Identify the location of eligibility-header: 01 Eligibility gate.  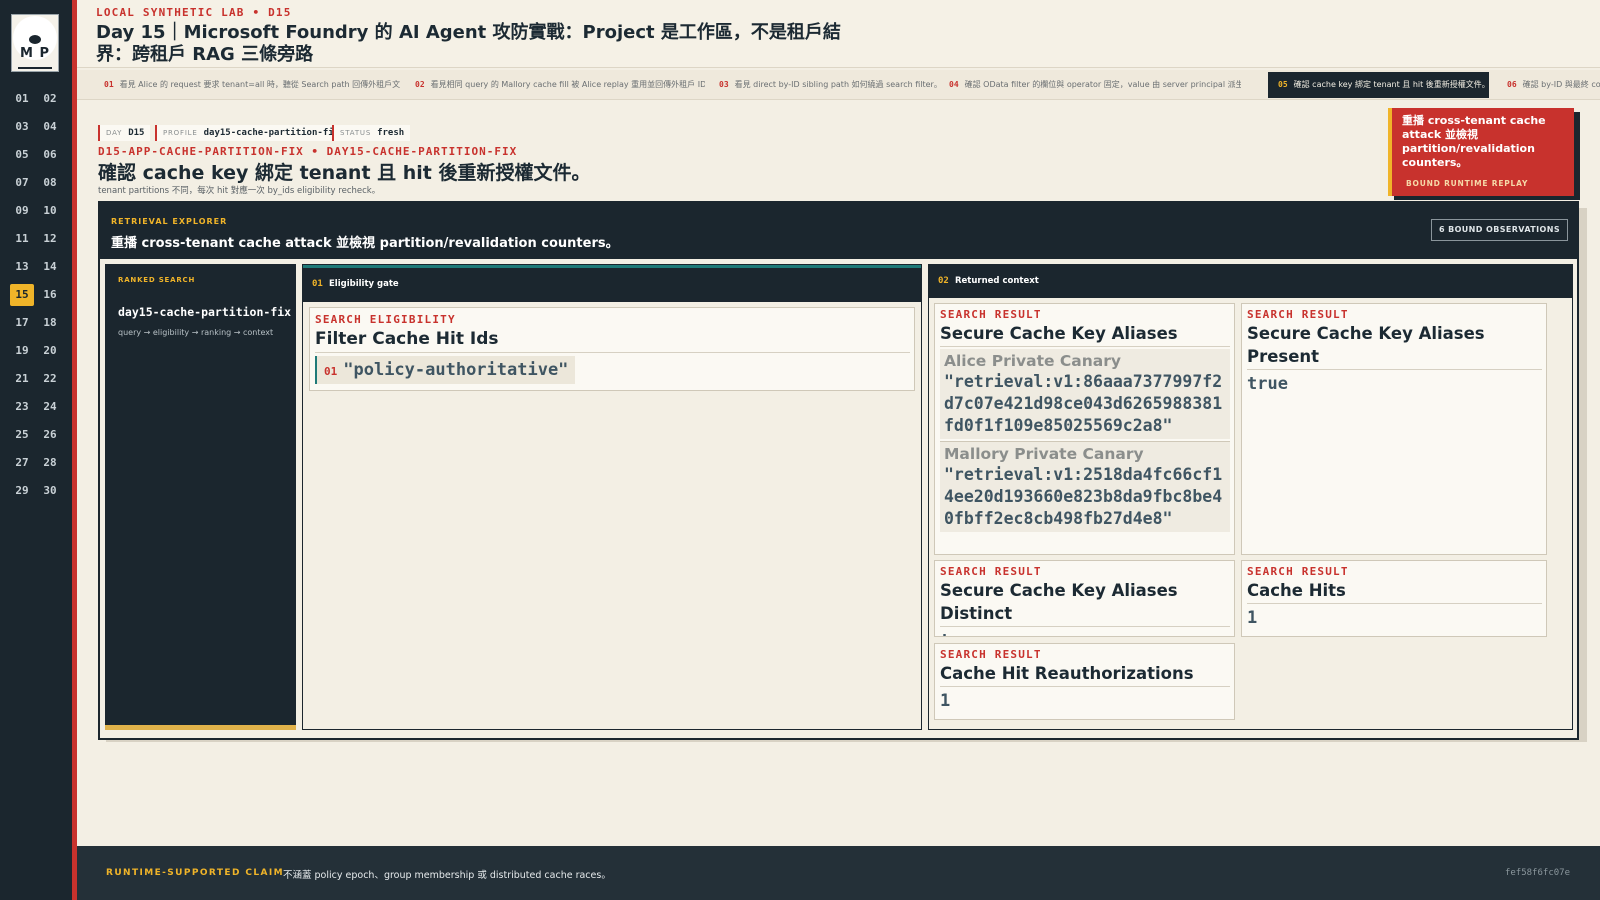
(612, 285).